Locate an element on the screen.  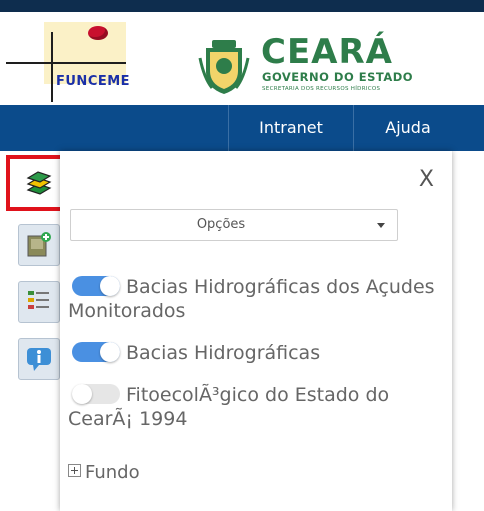
nav-intranet-link: Intranet is located at coordinates (291, 128).